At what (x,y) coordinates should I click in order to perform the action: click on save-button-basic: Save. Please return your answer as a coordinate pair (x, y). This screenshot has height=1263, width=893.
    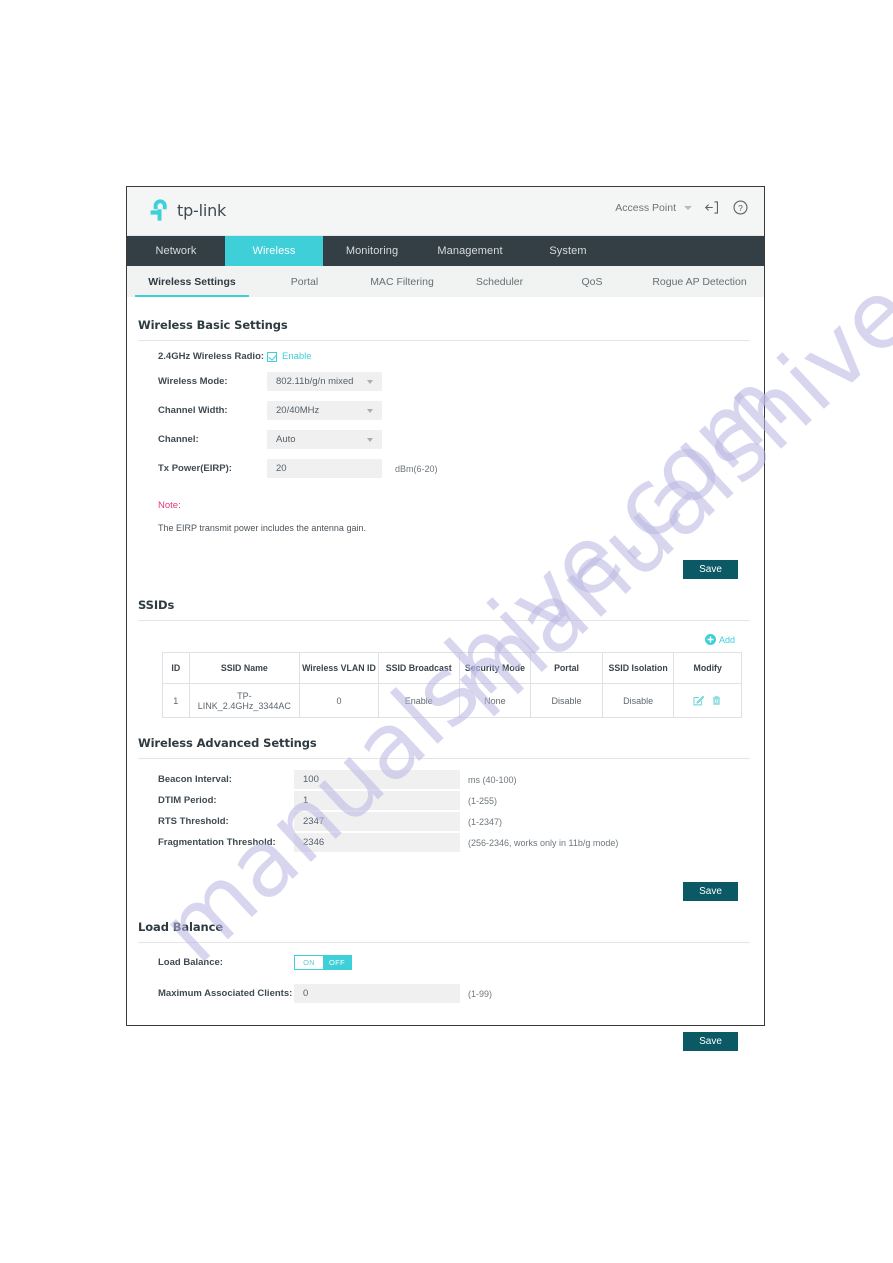
    Looking at the image, I should click on (710, 569).